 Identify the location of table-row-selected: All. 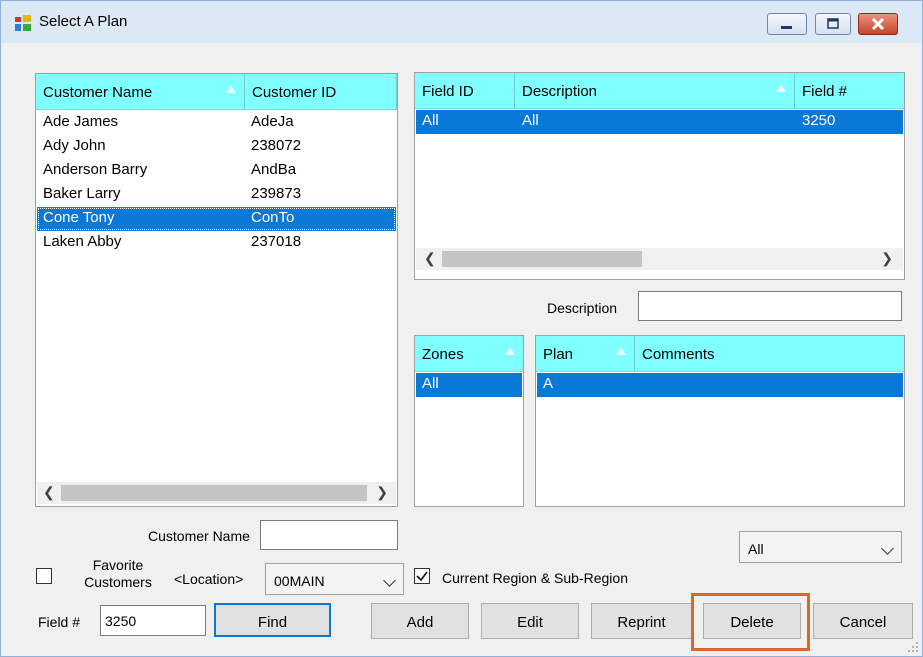
(469, 385).